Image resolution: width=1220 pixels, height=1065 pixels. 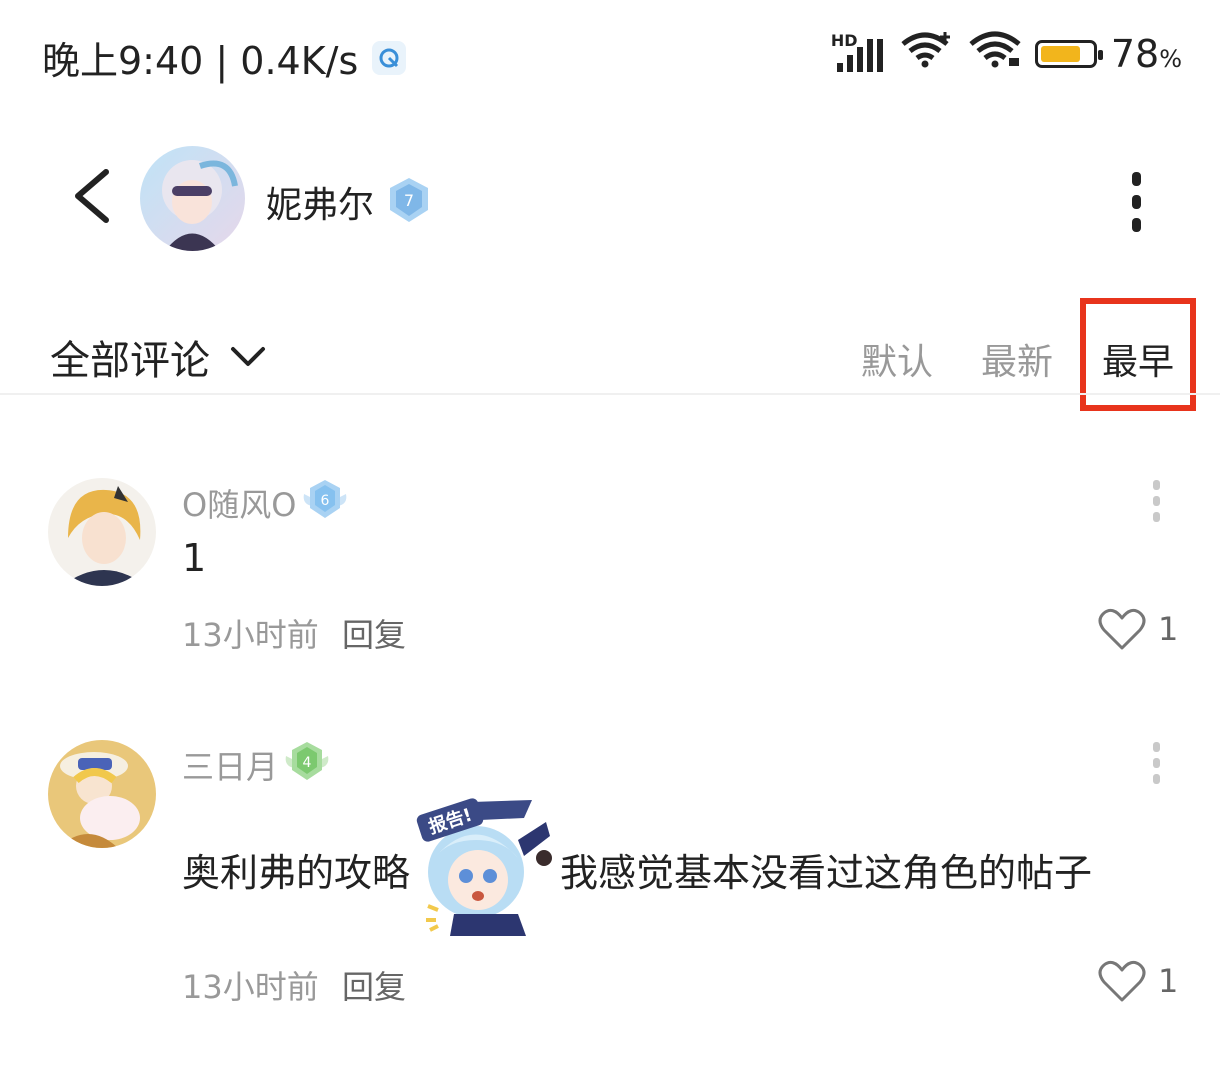 I want to click on battery-icon, so click(x=1068, y=53).